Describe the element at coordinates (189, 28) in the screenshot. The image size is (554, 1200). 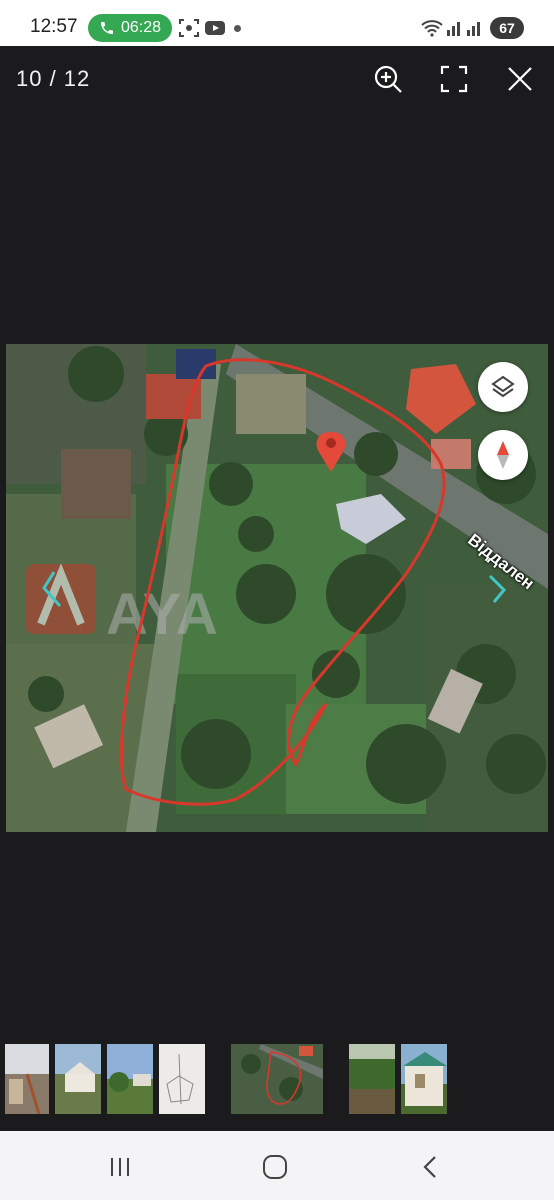
I see `screen-record-icon` at that location.